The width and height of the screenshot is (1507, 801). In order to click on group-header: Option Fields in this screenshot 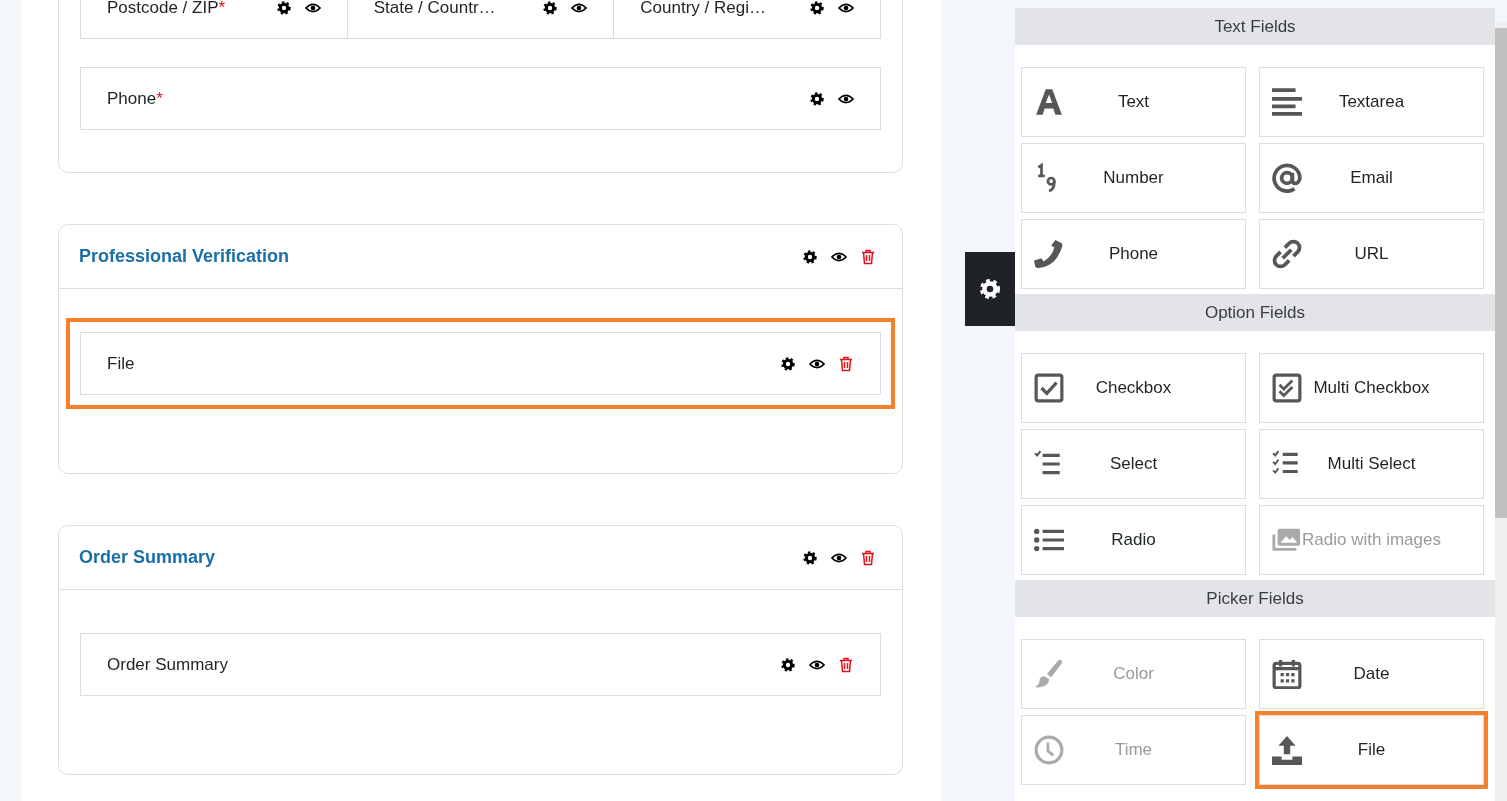, I will do `click(1255, 312)`.